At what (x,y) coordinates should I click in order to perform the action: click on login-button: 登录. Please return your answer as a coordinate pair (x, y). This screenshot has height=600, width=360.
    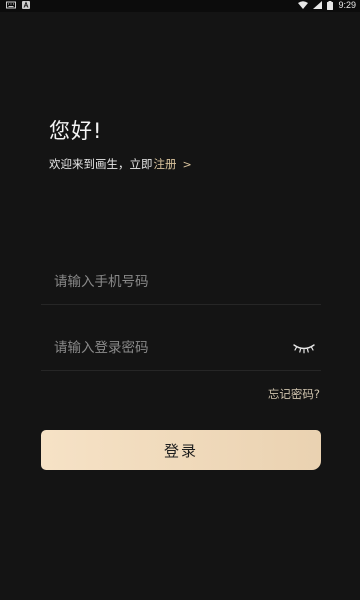
    Looking at the image, I should click on (181, 450).